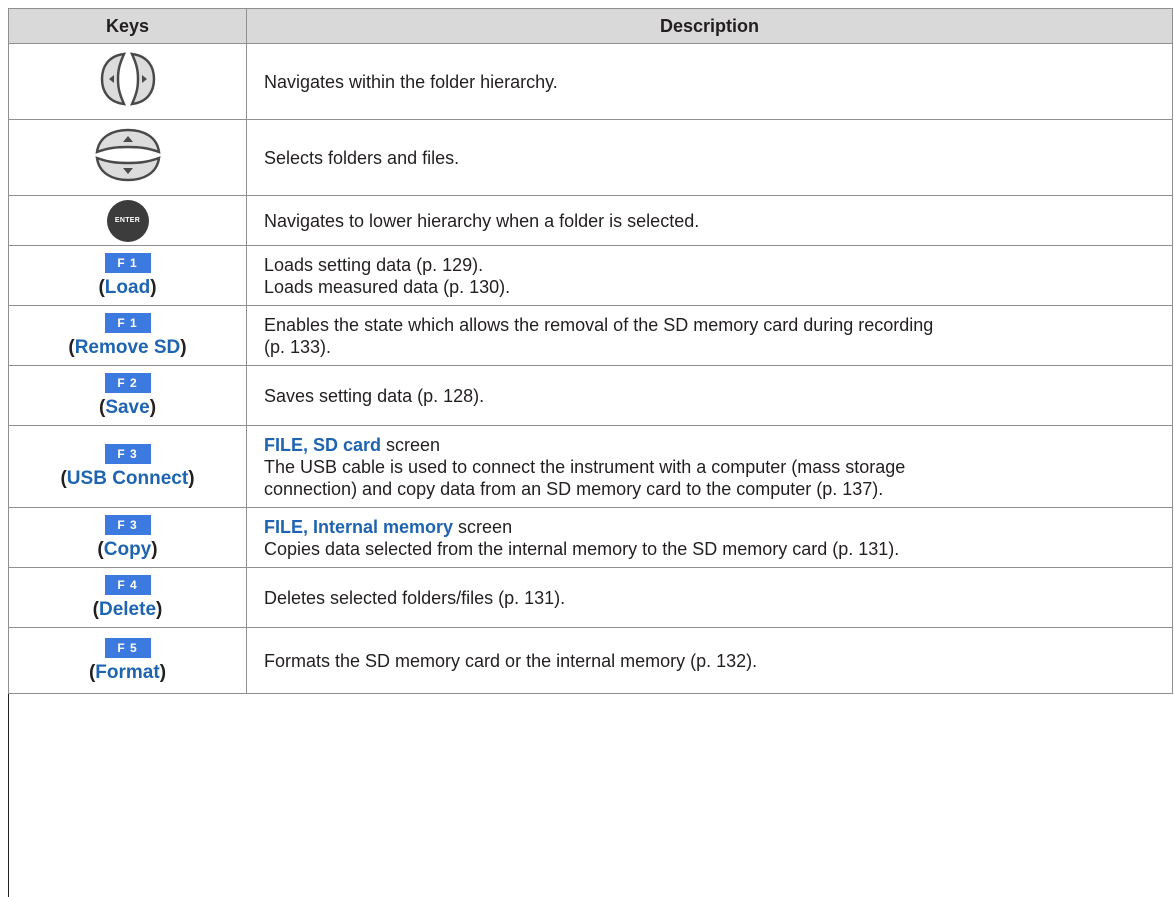 This screenshot has height=897, width=1174. I want to click on key-cell: F 2 (Save), so click(127, 395).